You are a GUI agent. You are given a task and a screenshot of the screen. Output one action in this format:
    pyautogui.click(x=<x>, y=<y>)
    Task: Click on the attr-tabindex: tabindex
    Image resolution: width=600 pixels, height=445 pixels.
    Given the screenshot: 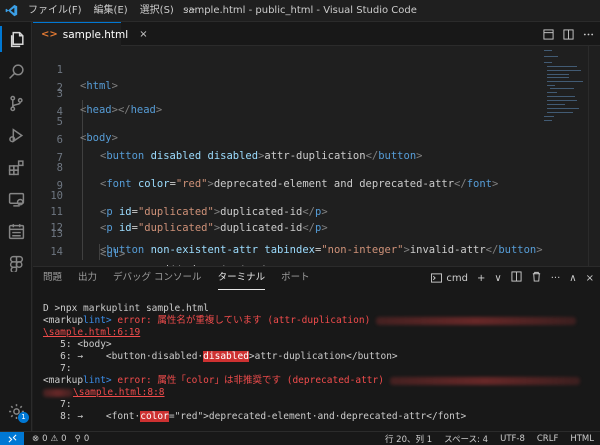 What is the action you would take?
    pyautogui.click(x=289, y=250)
    